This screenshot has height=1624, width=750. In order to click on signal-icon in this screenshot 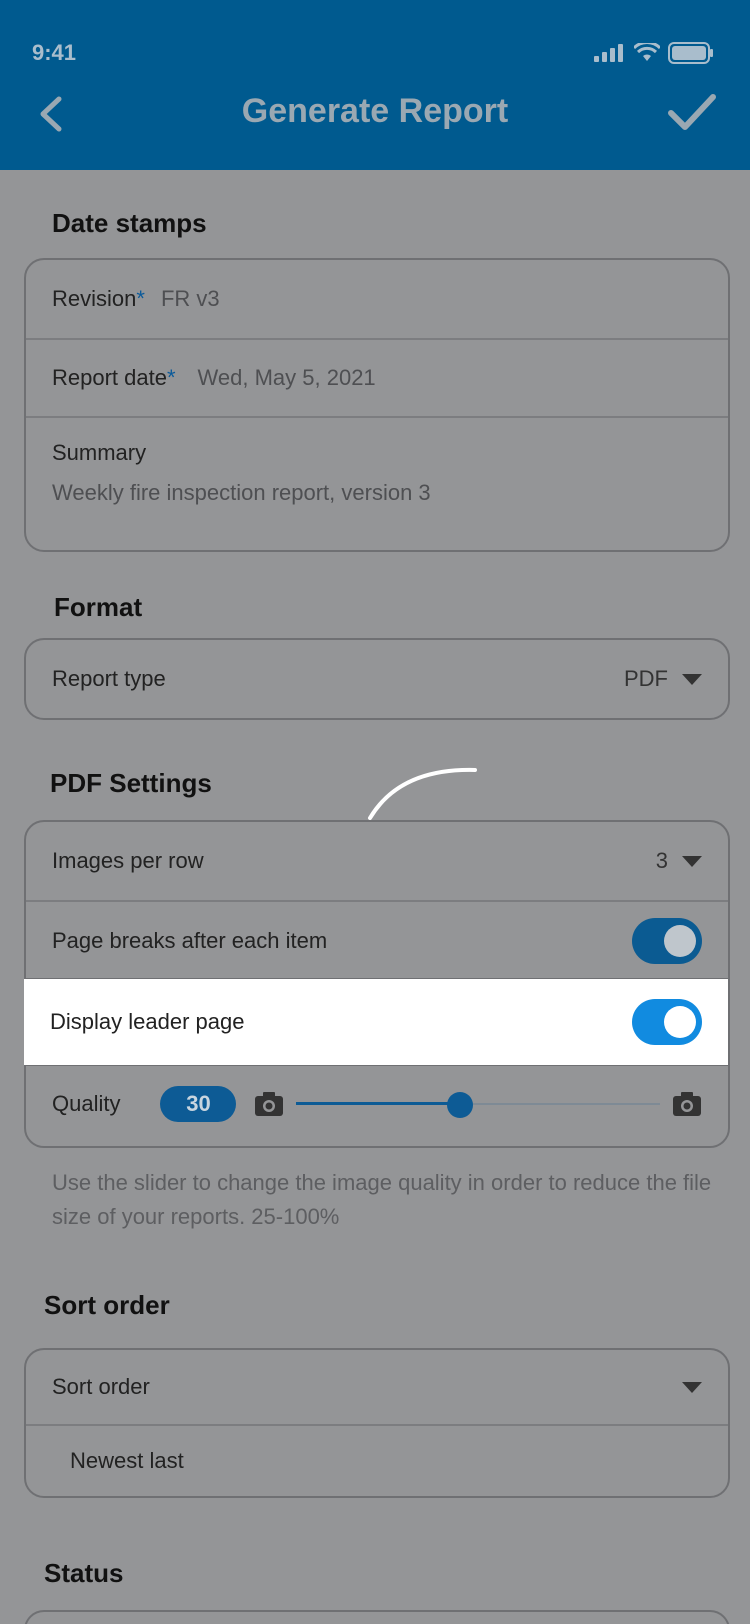, I will do `click(608, 53)`.